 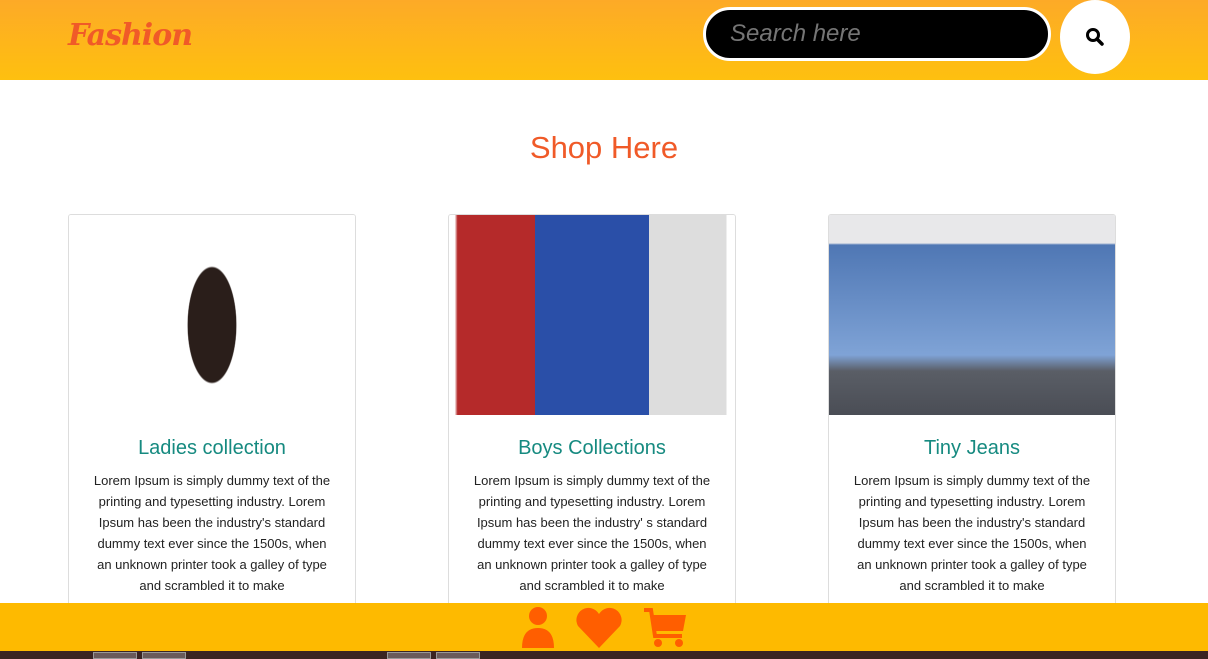 I want to click on search-button, so click(x=1095, y=37).